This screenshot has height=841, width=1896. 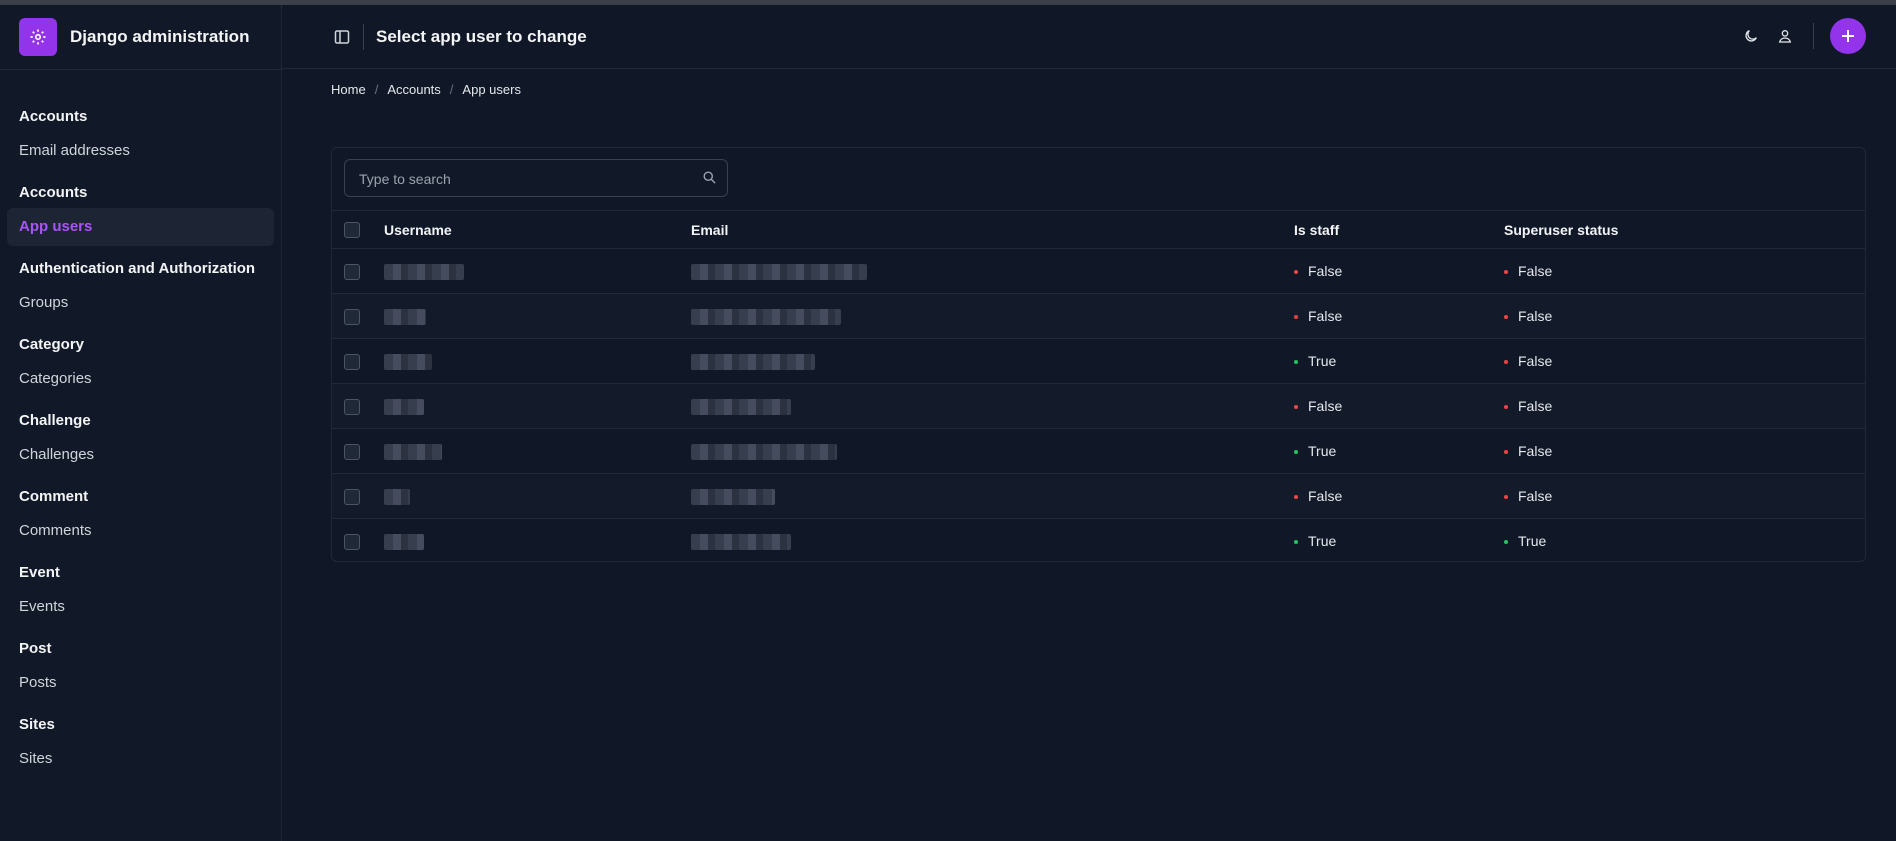 What do you see at coordinates (37, 724) in the screenshot?
I see `sidebar-group-label: Sites` at bounding box center [37, 724].